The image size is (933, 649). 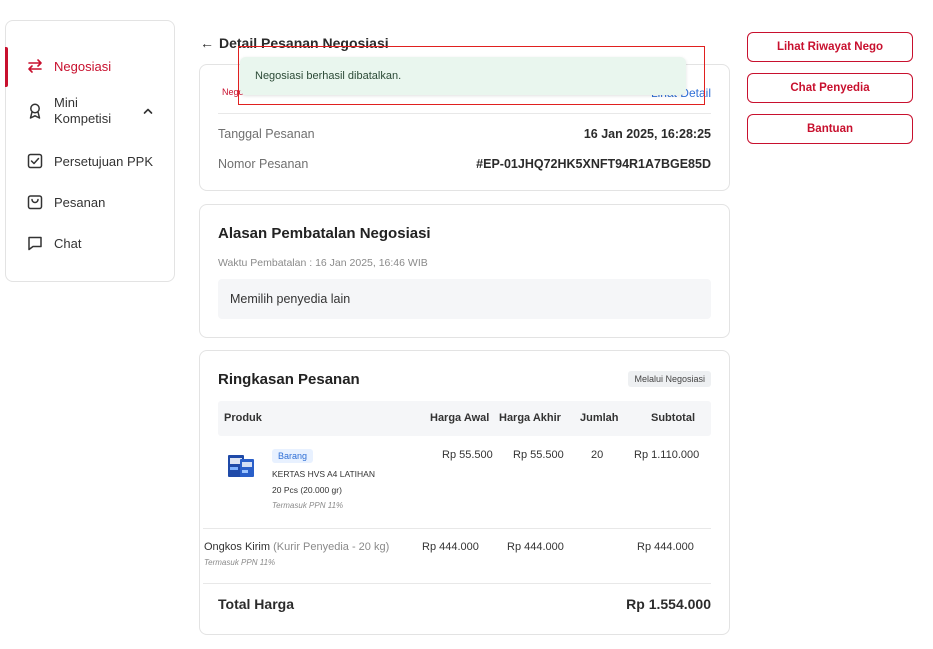 What do you see at coordinates (83, 118) in the screenshot?
I see `sidebar-item-label: Kompetisi` at bounding box center [83, 118].